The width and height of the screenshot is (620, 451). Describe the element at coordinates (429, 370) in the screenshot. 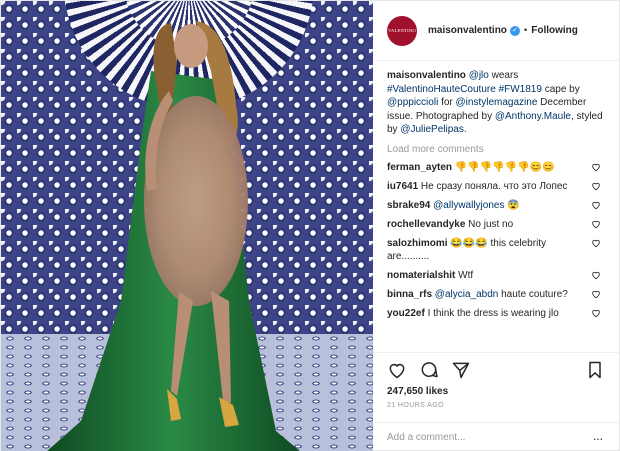

I see `comment-icon` at that location.